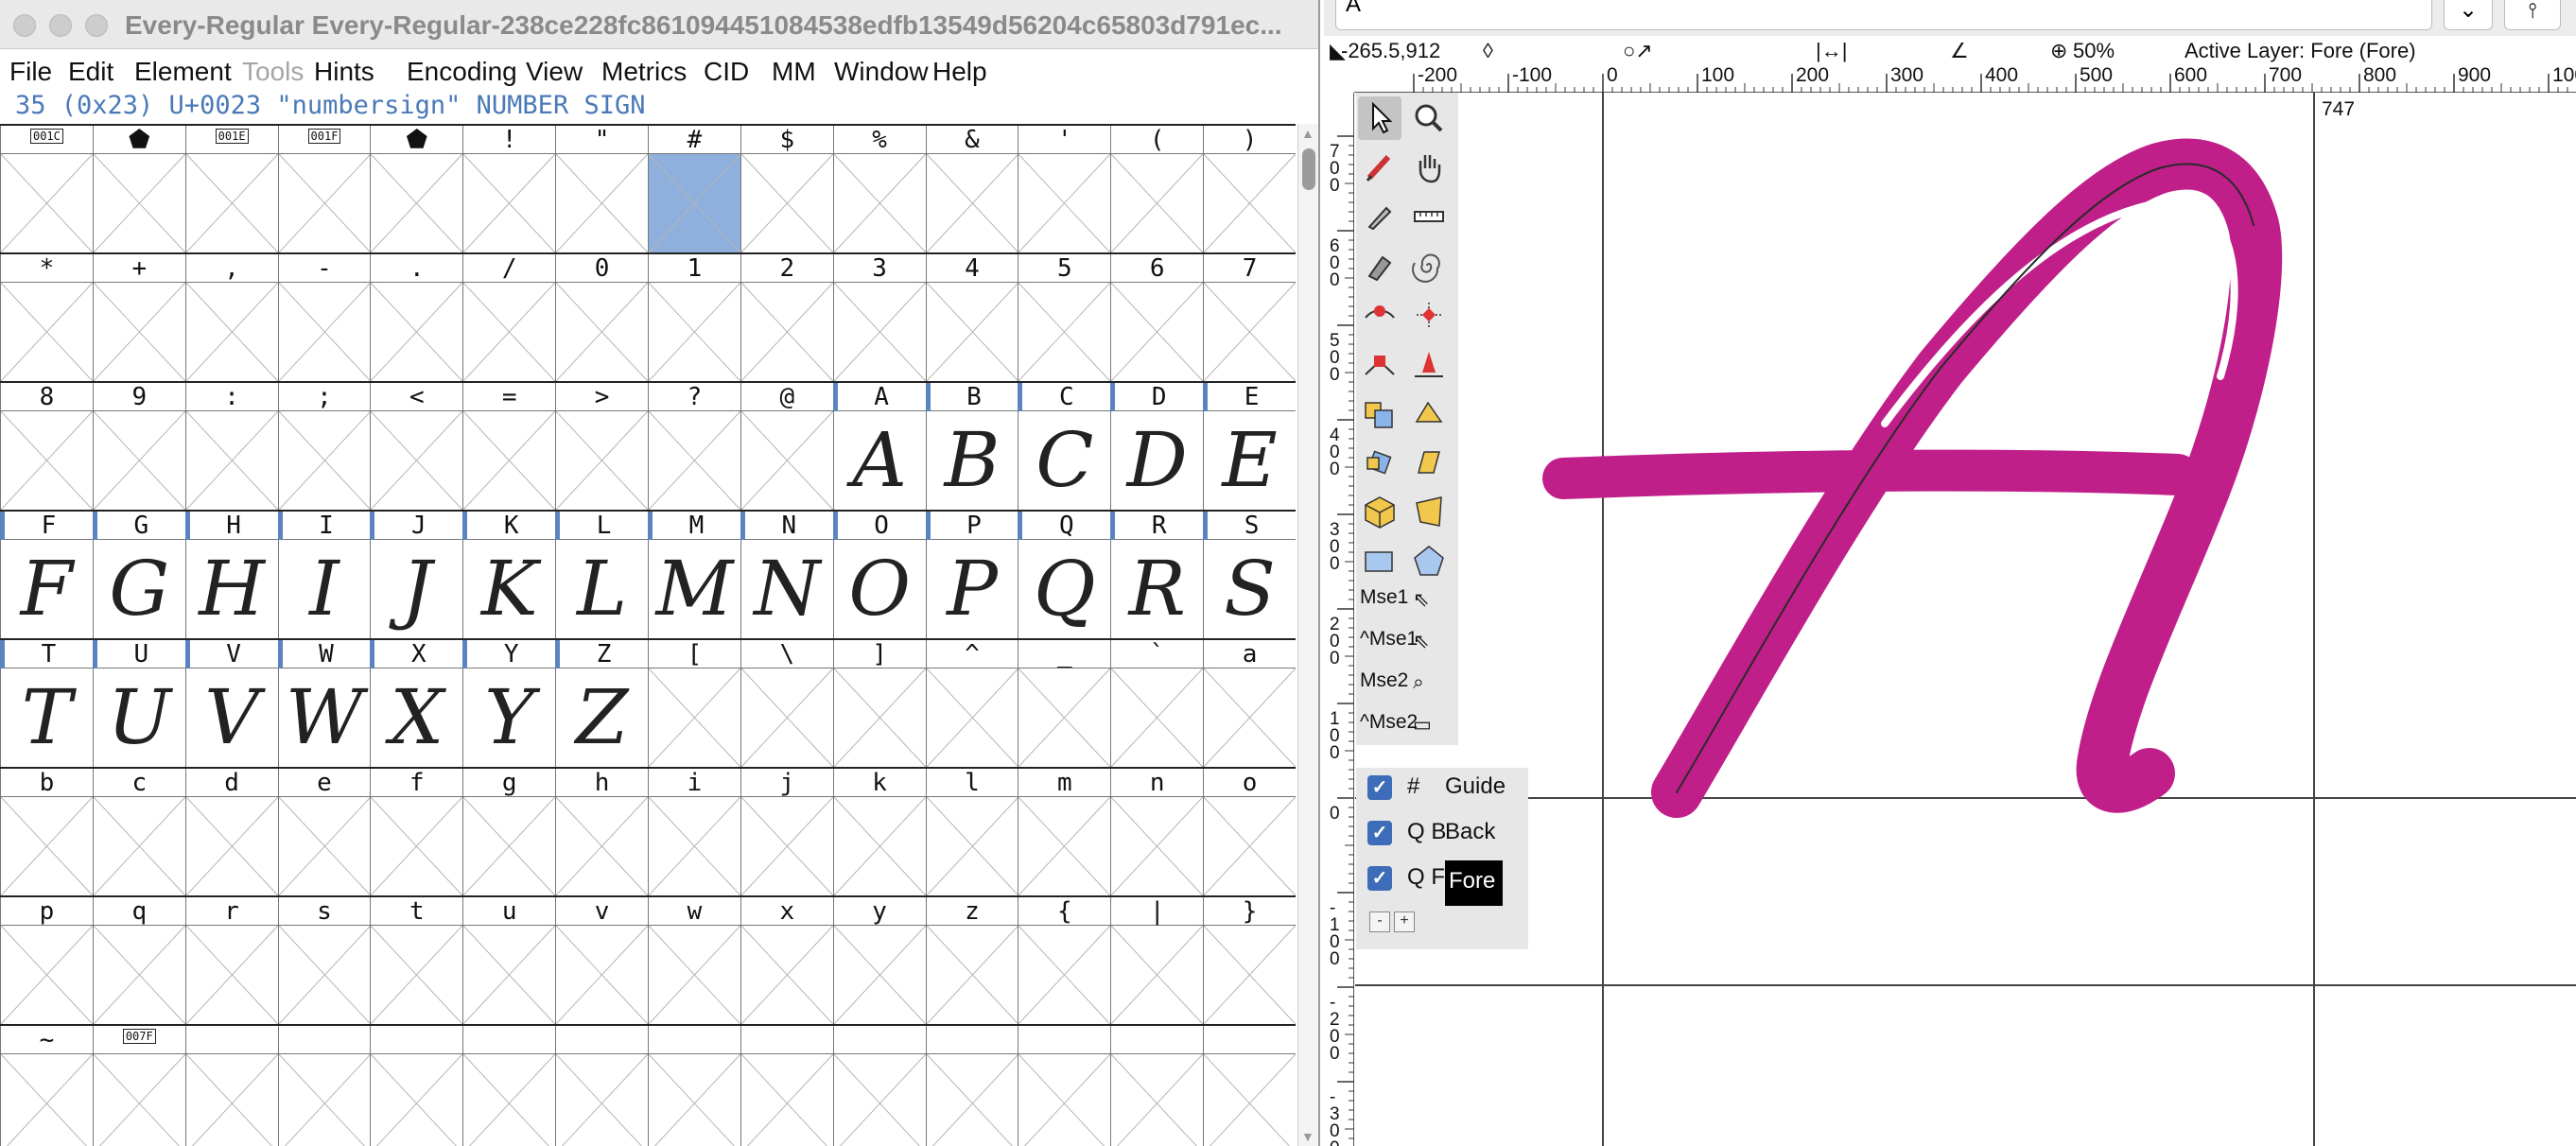 The image size is (2576, 1146). What do you see at coordinates (1470, 832) in the screenshot?
I see `layer-name: Back` at bounding box center [1470, 832].